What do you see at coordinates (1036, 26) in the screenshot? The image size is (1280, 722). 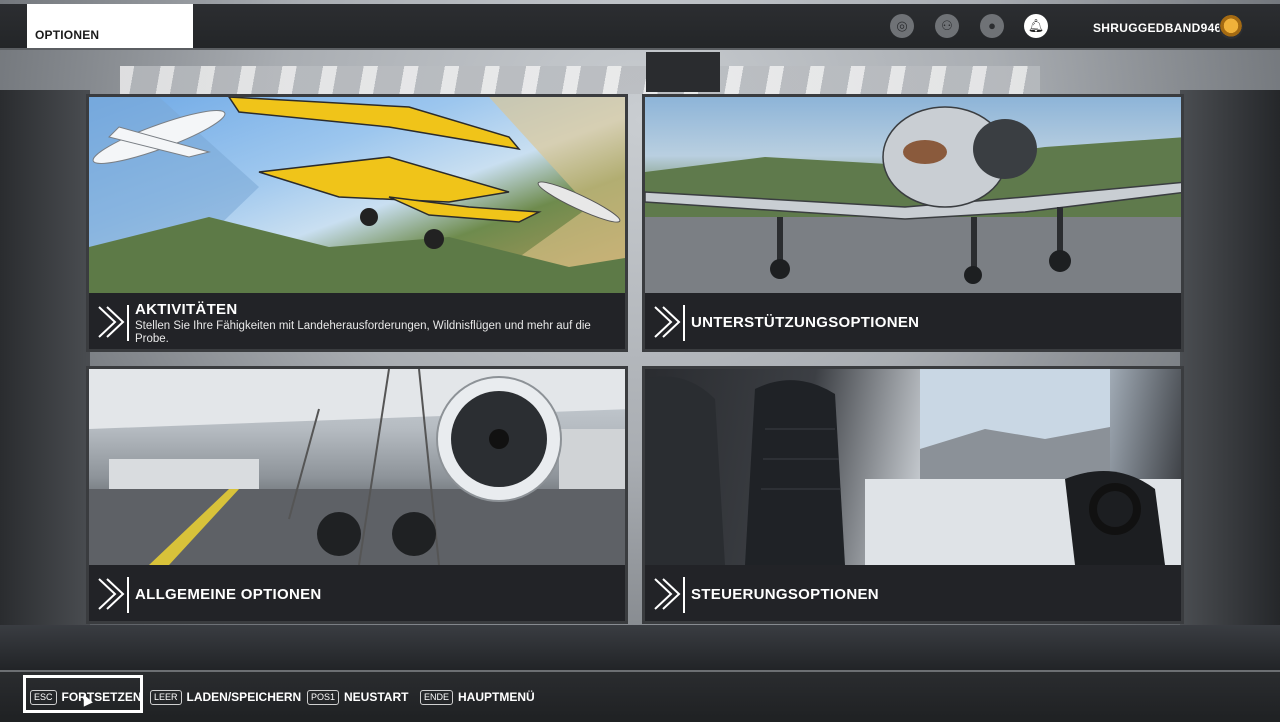 I see `notifications-icon: 🔔︎` at bounding box center [1036, 26].